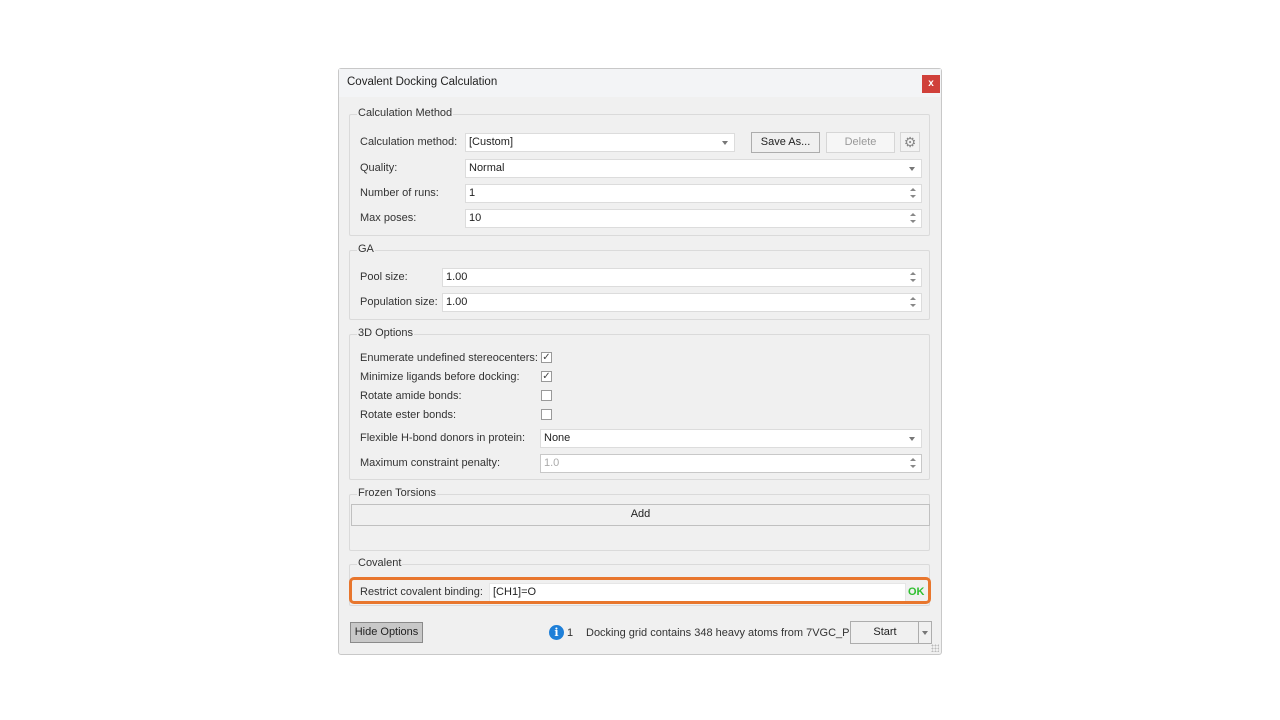 The height and width of the screenshot is (720, 1280). What do you see at coordinates (440, 377) in the screenshot?
I see `minimize-ligands-label: Minimize ligands before docking:` at bounding box center [440, 377].